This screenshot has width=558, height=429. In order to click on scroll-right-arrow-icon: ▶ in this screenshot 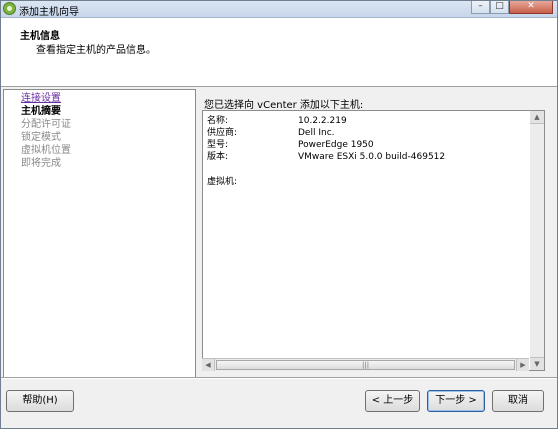, I will do `click(522, 365)`.